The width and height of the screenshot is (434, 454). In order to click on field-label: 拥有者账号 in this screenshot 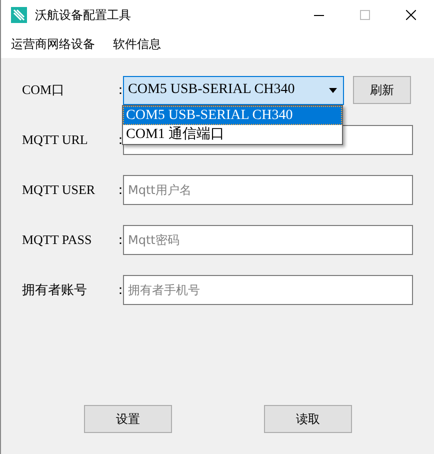, I will do `click(55, 290)`.